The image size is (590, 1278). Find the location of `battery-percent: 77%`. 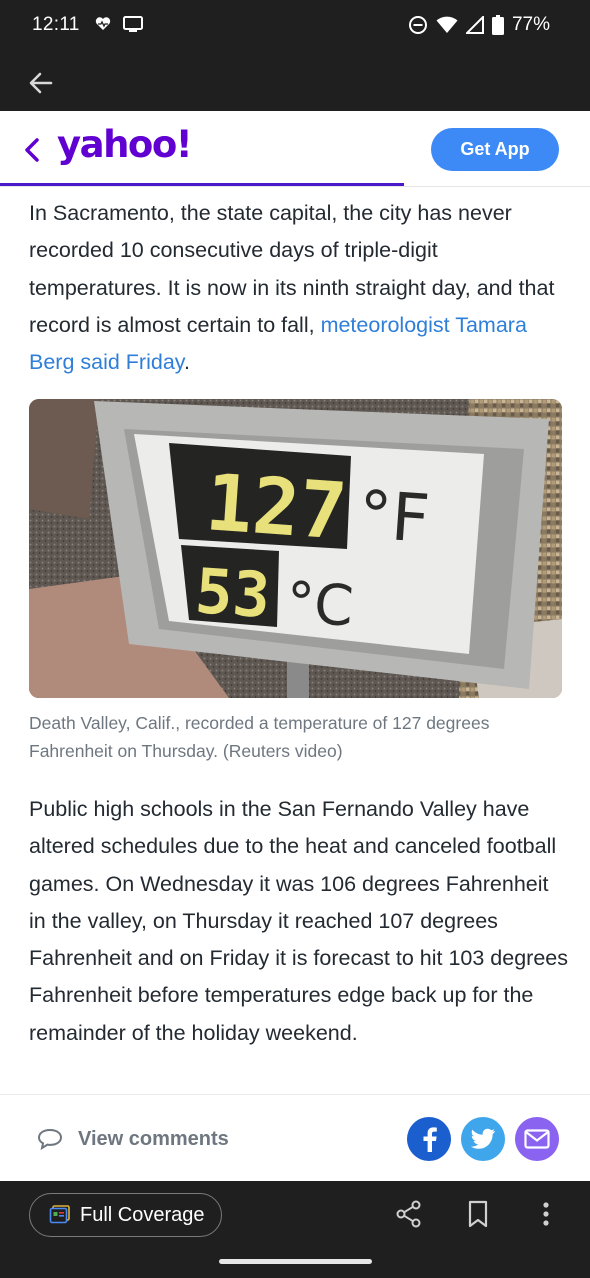

battery-percent: 77% is located at coordinates (530, 24).